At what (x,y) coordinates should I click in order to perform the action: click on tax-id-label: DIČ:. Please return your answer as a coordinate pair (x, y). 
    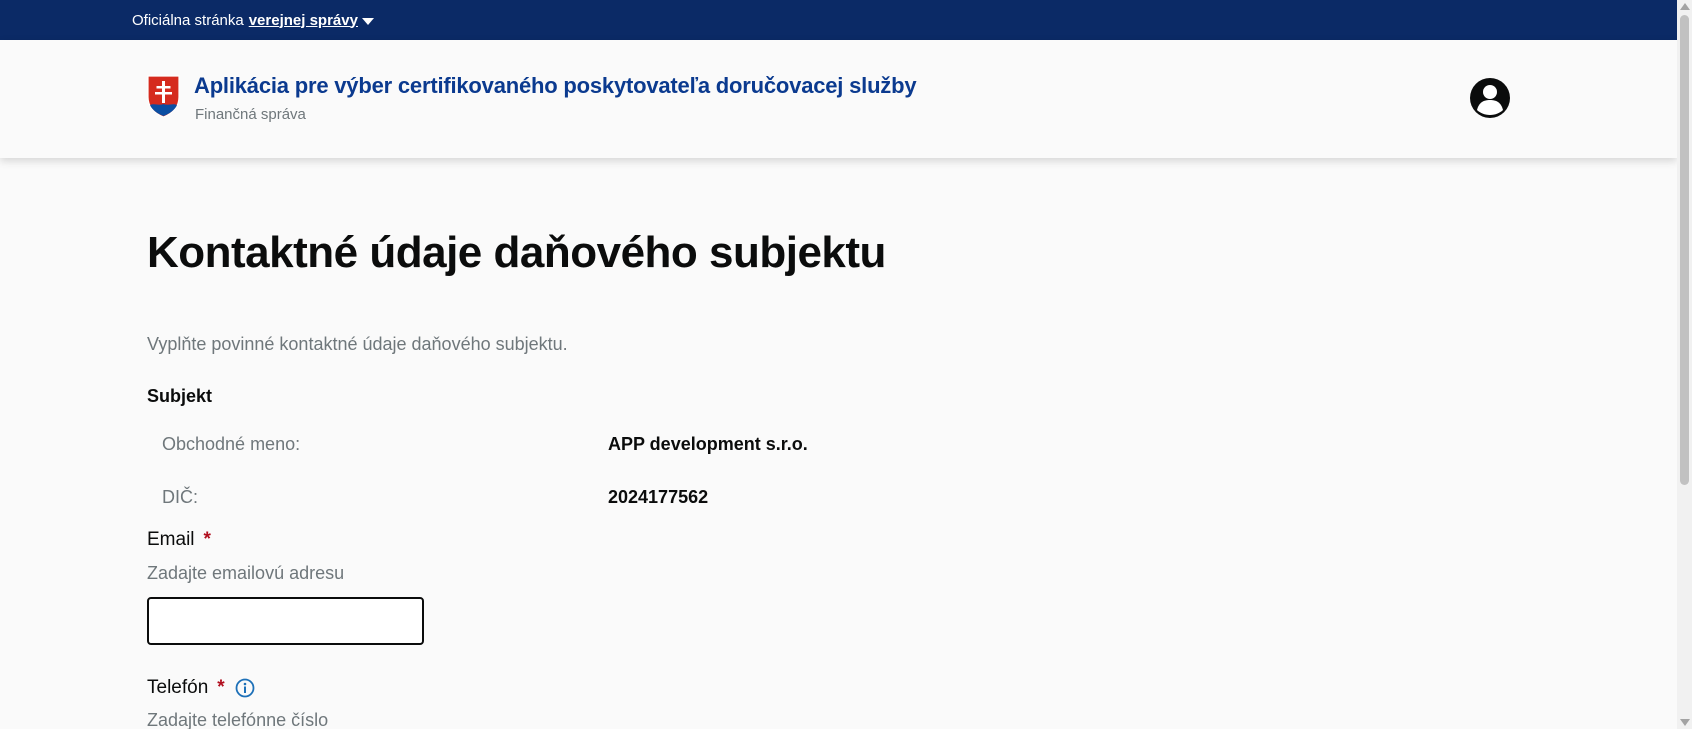
    Looking at the image, I should click on (180, 497).